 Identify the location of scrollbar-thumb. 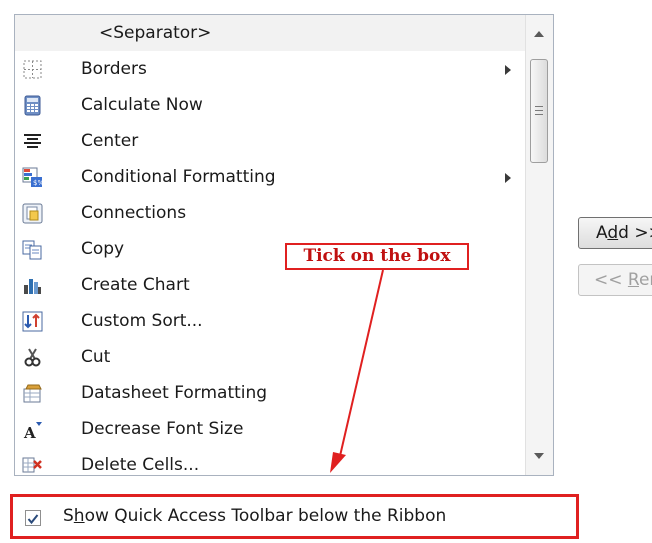
(539, 111).